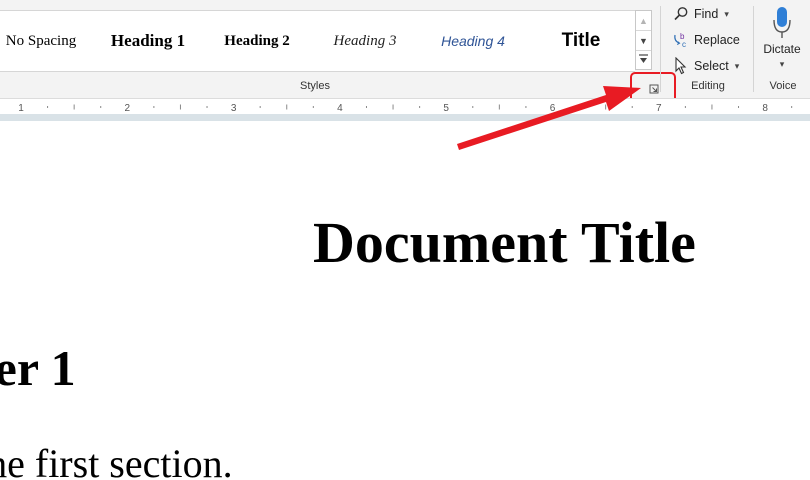 The image size is (810, 480). Describe the element at coordinates (654, 89) in the screenshot. I see `styles-dialog-launcher-icon` at that location.